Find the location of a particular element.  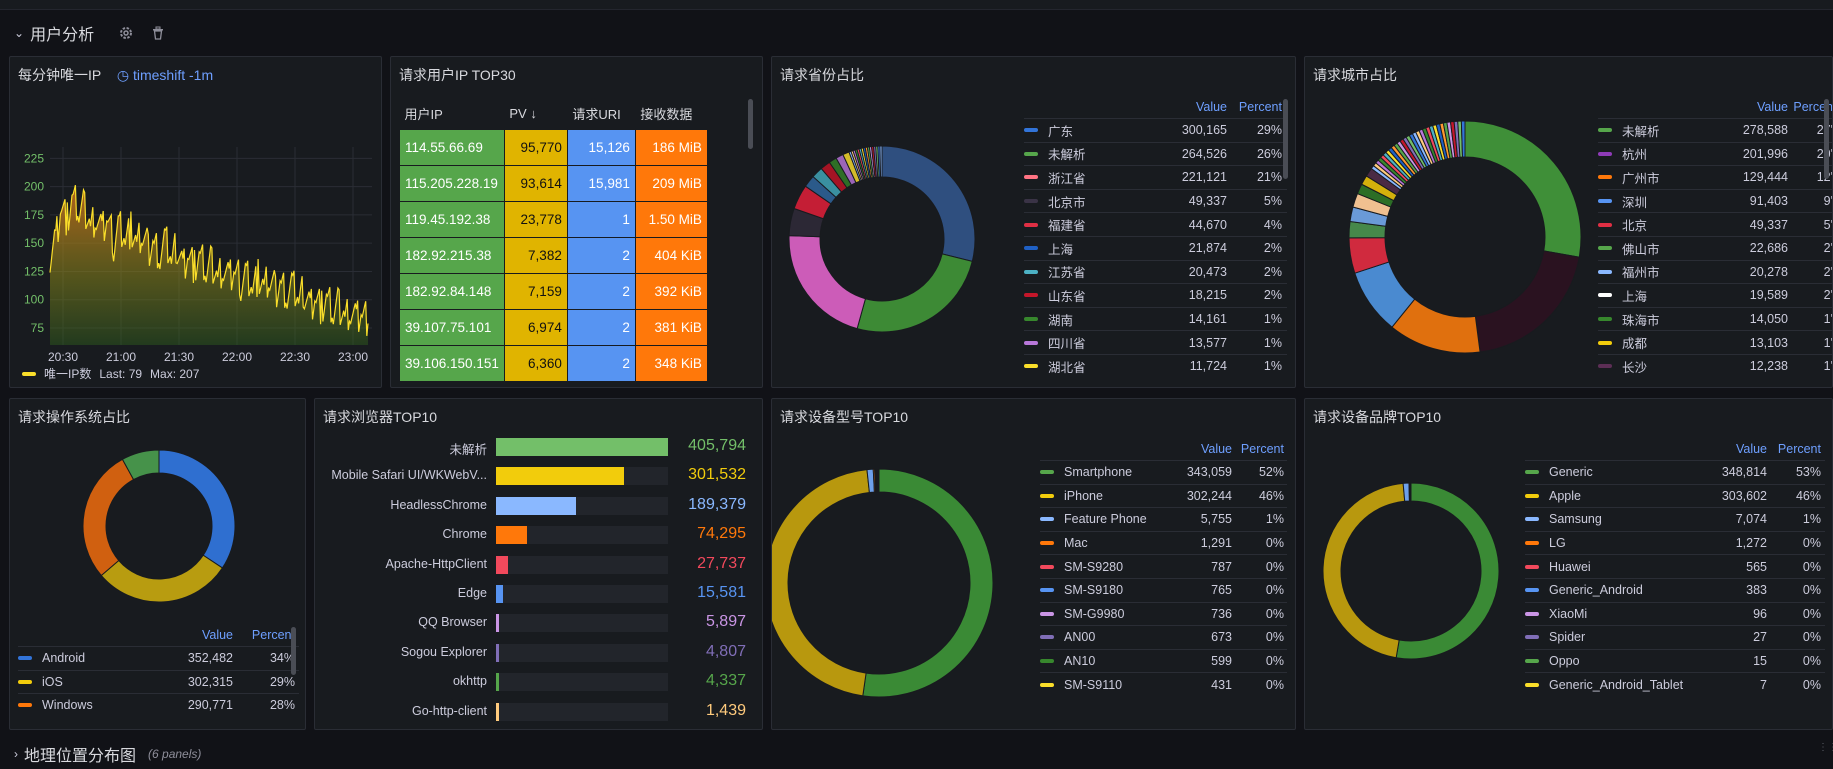

legend-row: Spider 27 0% is located at coordinates (1675, 637).